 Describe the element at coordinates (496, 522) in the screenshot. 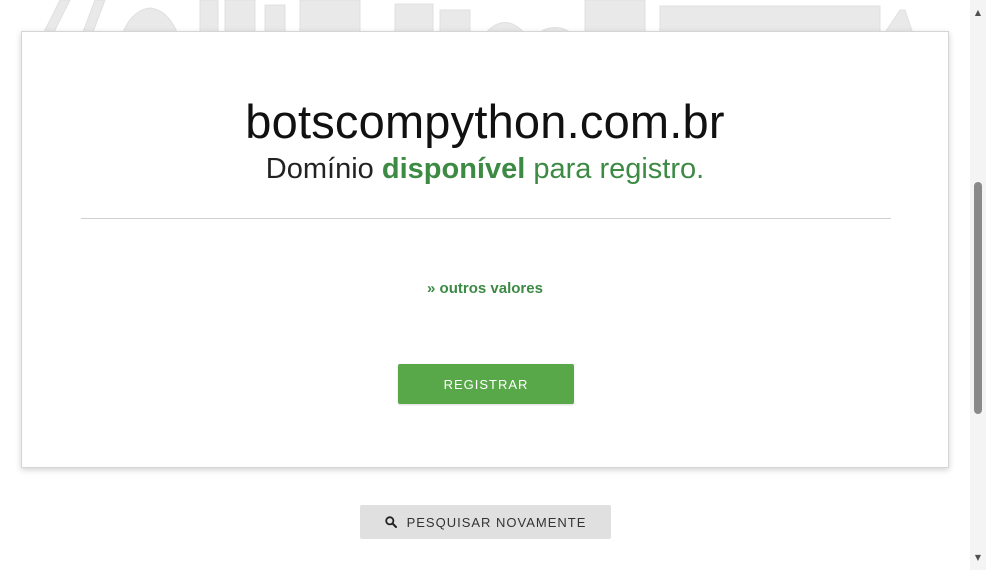

I see `search-again-label: PESQUISAR NOVAMENTE` at that location.